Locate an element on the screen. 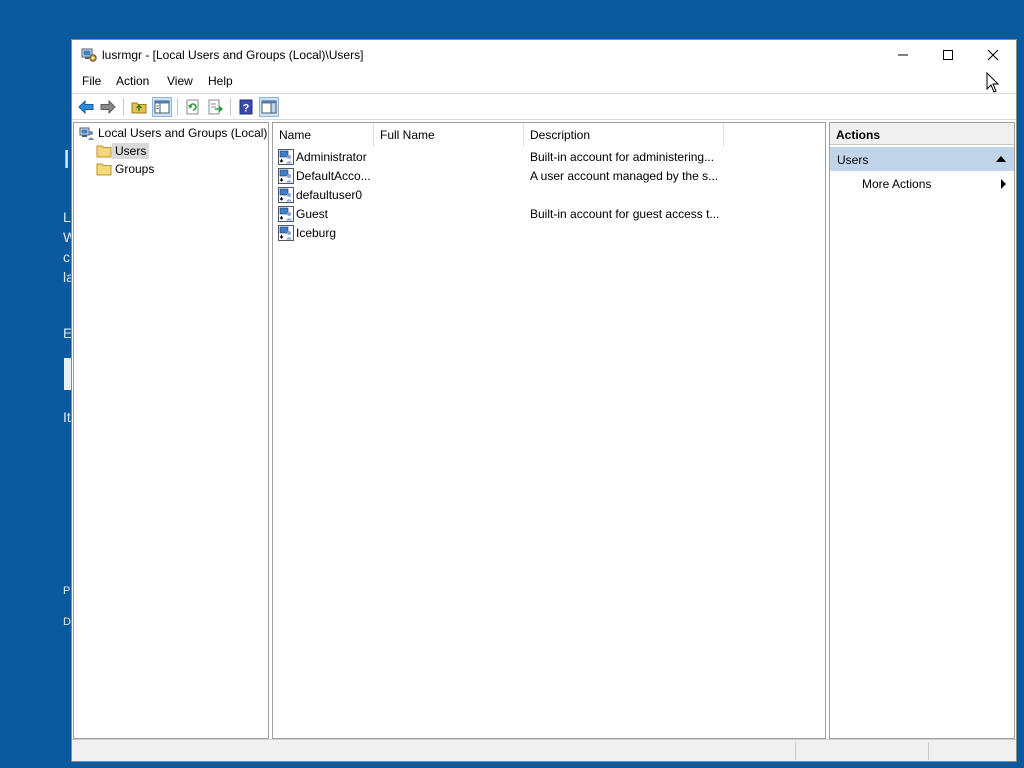 This screenshot has width=1024, height=768. column-header-name: Name is located at coordinates (323, 135).